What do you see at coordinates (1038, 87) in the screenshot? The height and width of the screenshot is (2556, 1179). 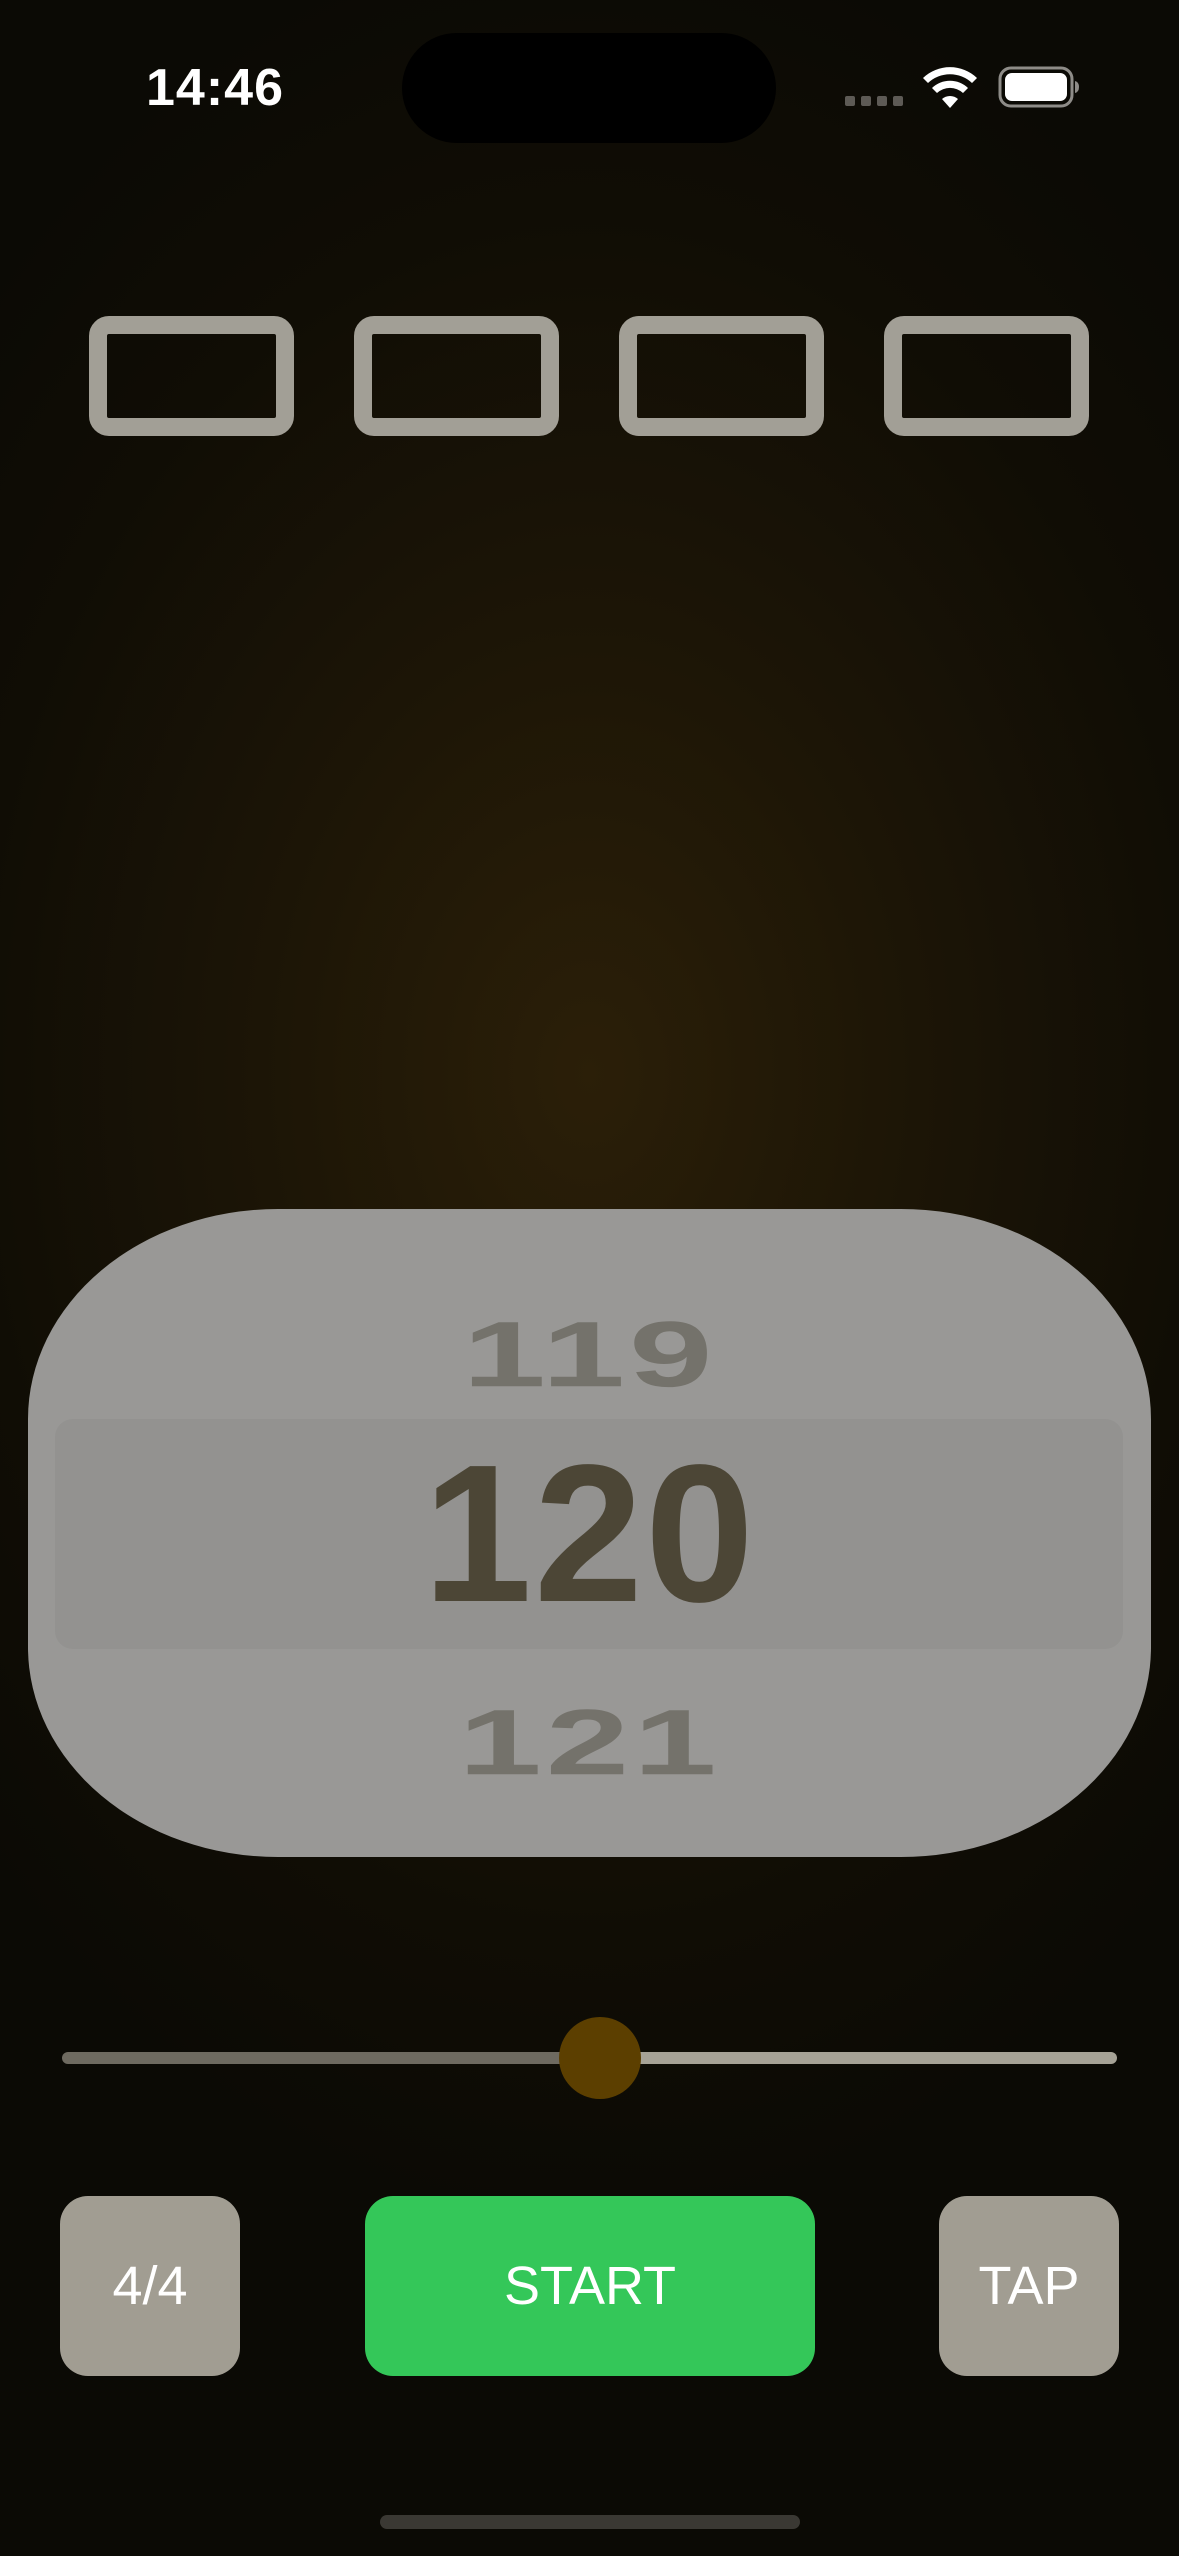 I see `battery-icon` at bounding box center [1038, 87].